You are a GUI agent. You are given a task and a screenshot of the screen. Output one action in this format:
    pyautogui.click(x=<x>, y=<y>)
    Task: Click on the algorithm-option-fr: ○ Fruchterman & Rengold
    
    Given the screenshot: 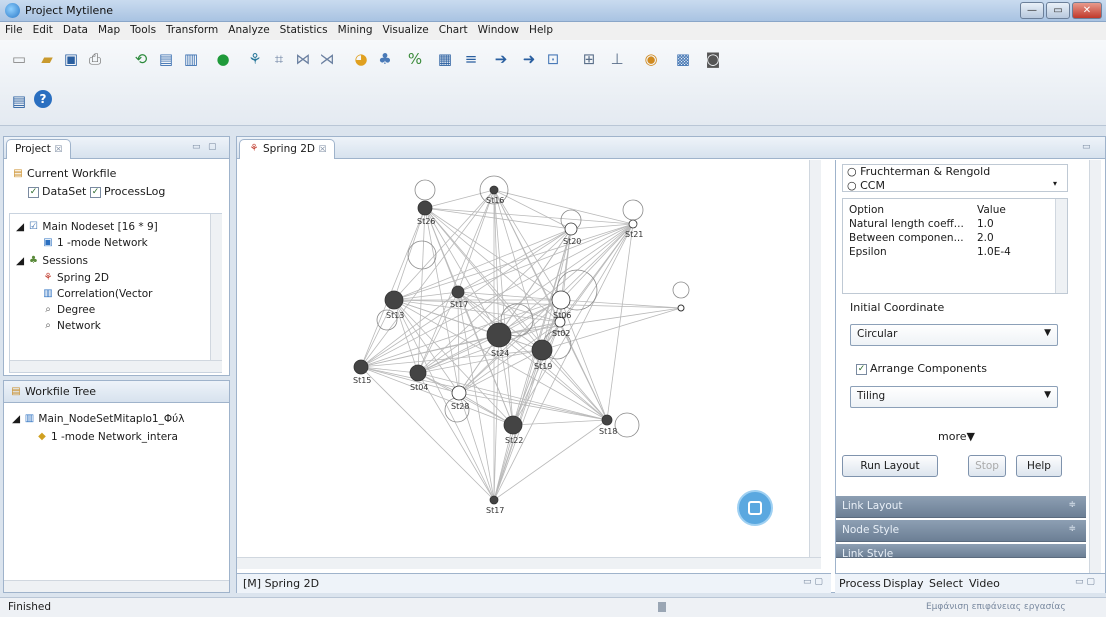 What is the action you would take?
    pyautogui.click(x=918, y=171)
    